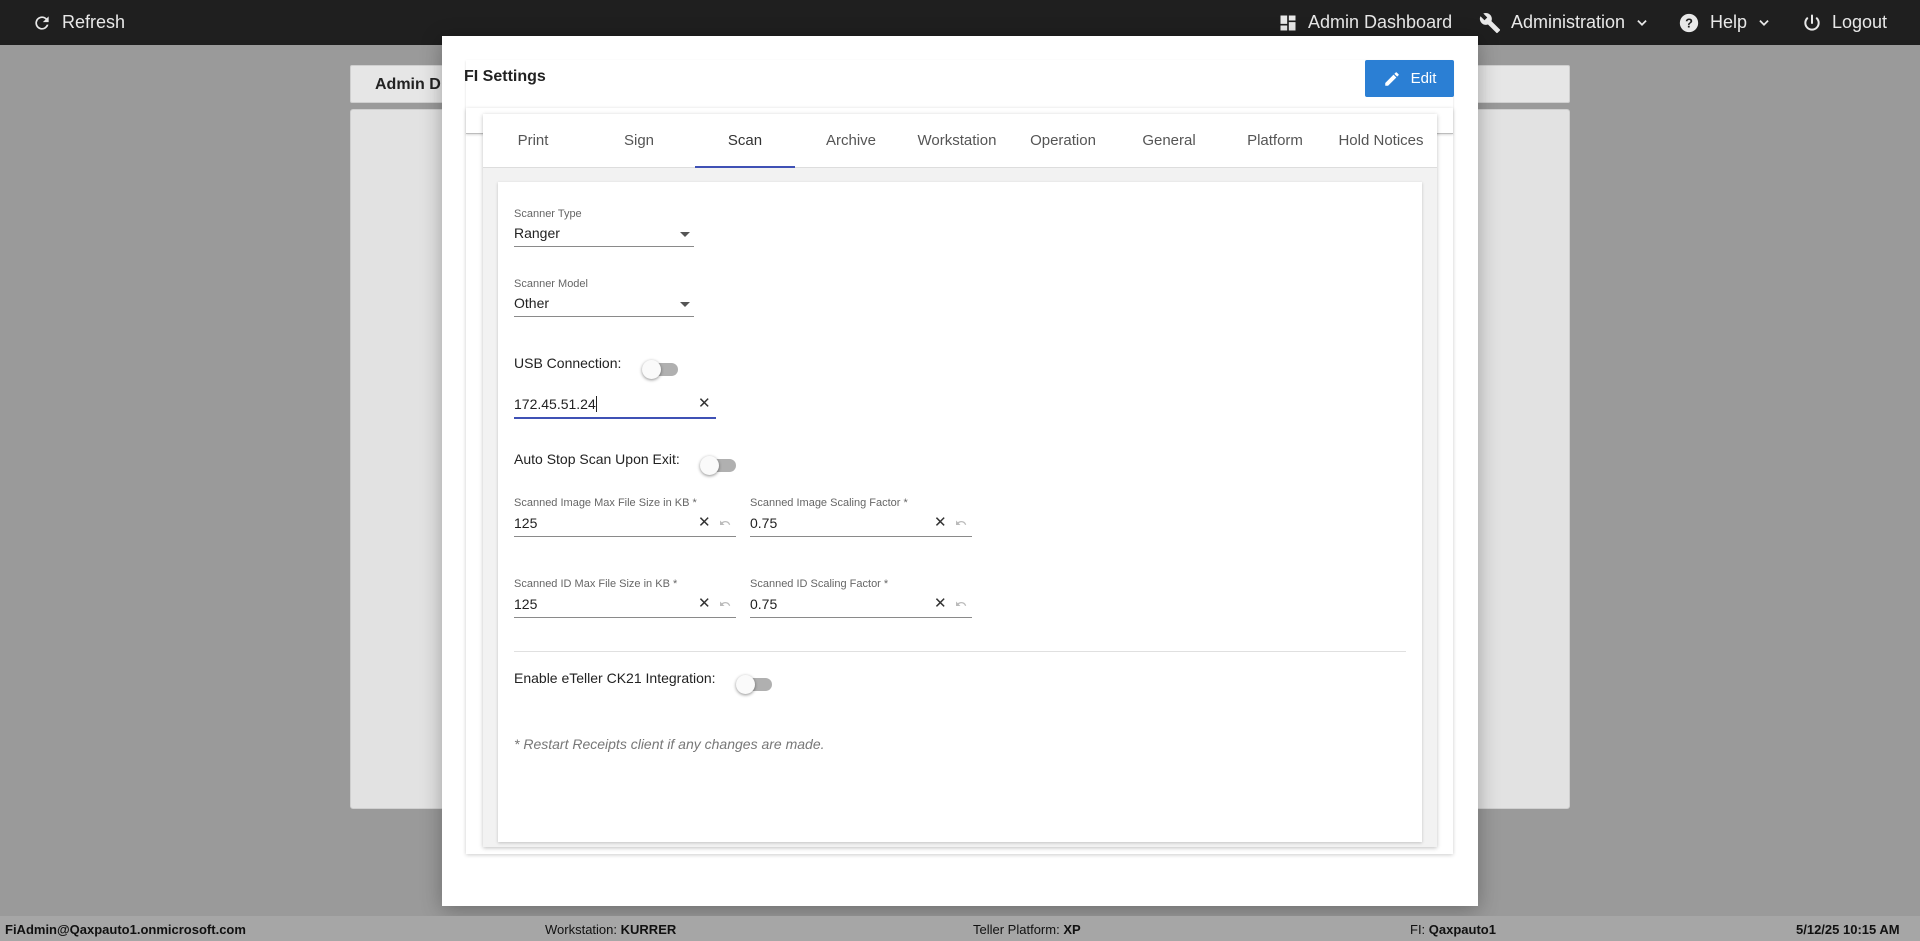 Image resolution: width=1920 pixels, height=941 pixels. I want to click on ip-address-value: 172.45.51.24, so click(555, 404).